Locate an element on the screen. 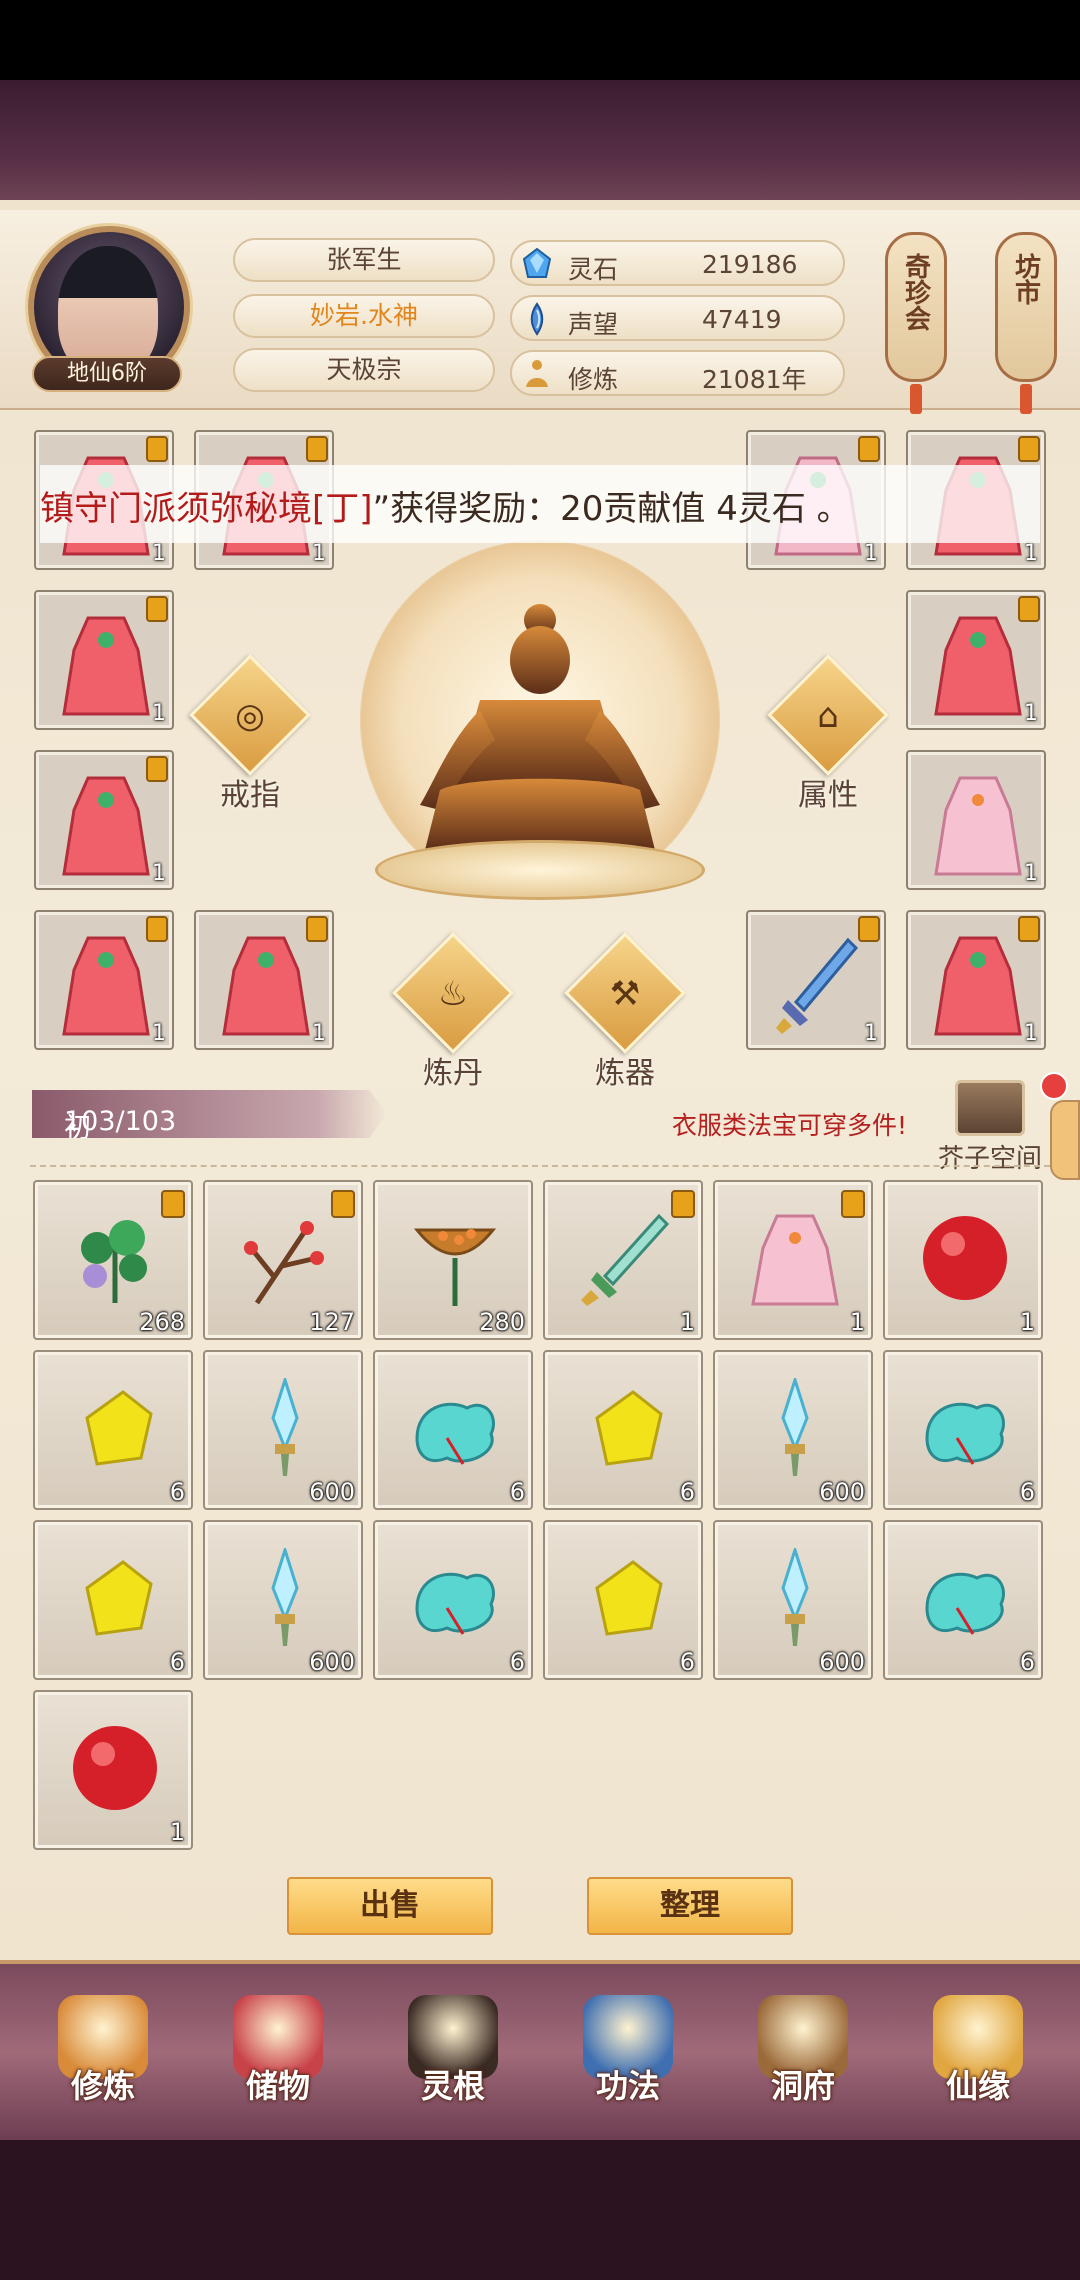  side-expand-arrow is located at coordinates (1065, 1140).